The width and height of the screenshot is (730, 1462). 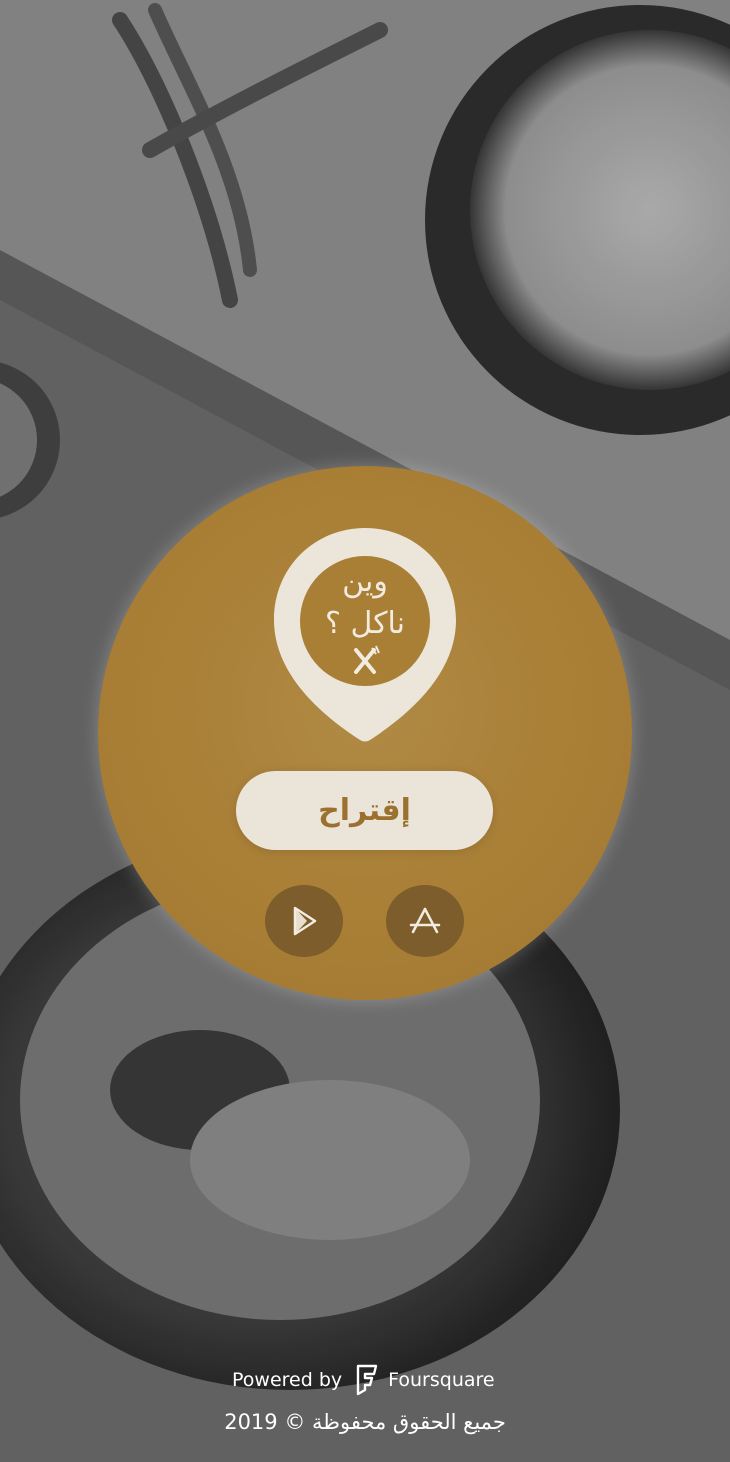 What do you see at coordinates (365, 623) in the screenshot?
I see `logo-text-line2: ناكل ؟` at bounding box center [365, 623].